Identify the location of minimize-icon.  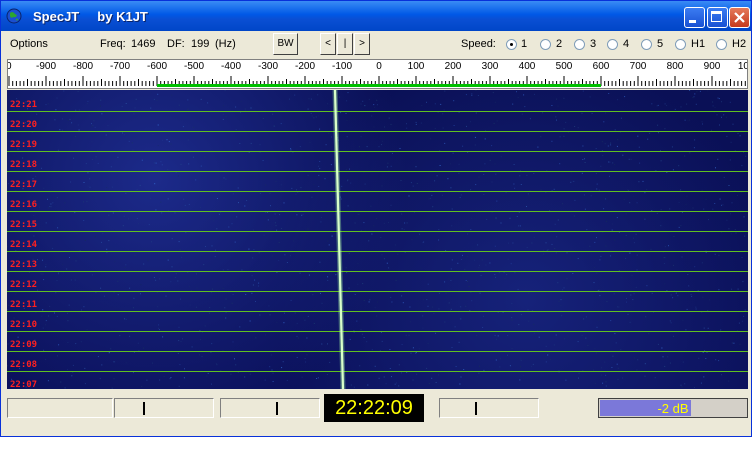
(692, 21).